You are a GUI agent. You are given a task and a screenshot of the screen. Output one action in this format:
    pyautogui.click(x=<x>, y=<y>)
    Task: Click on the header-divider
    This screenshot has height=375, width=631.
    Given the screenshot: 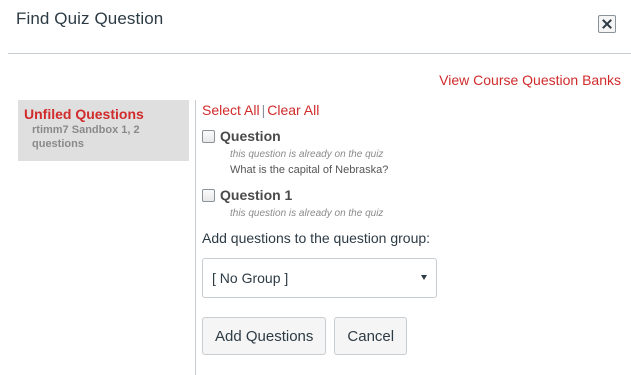 What is the action you would take?
    pyautogui.click(x=319, y=53)
    